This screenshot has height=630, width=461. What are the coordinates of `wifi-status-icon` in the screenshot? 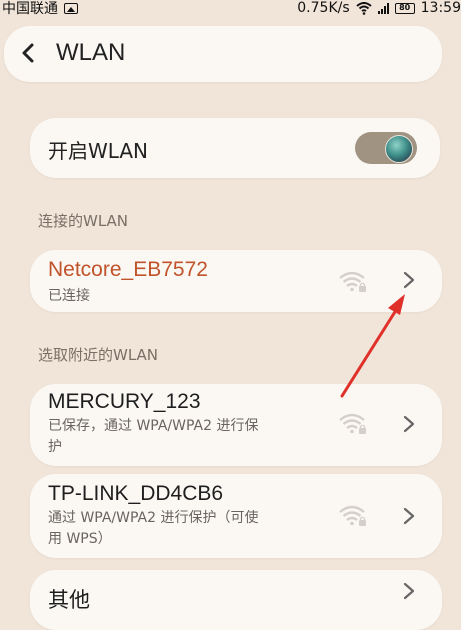 It's located at (363, 8).